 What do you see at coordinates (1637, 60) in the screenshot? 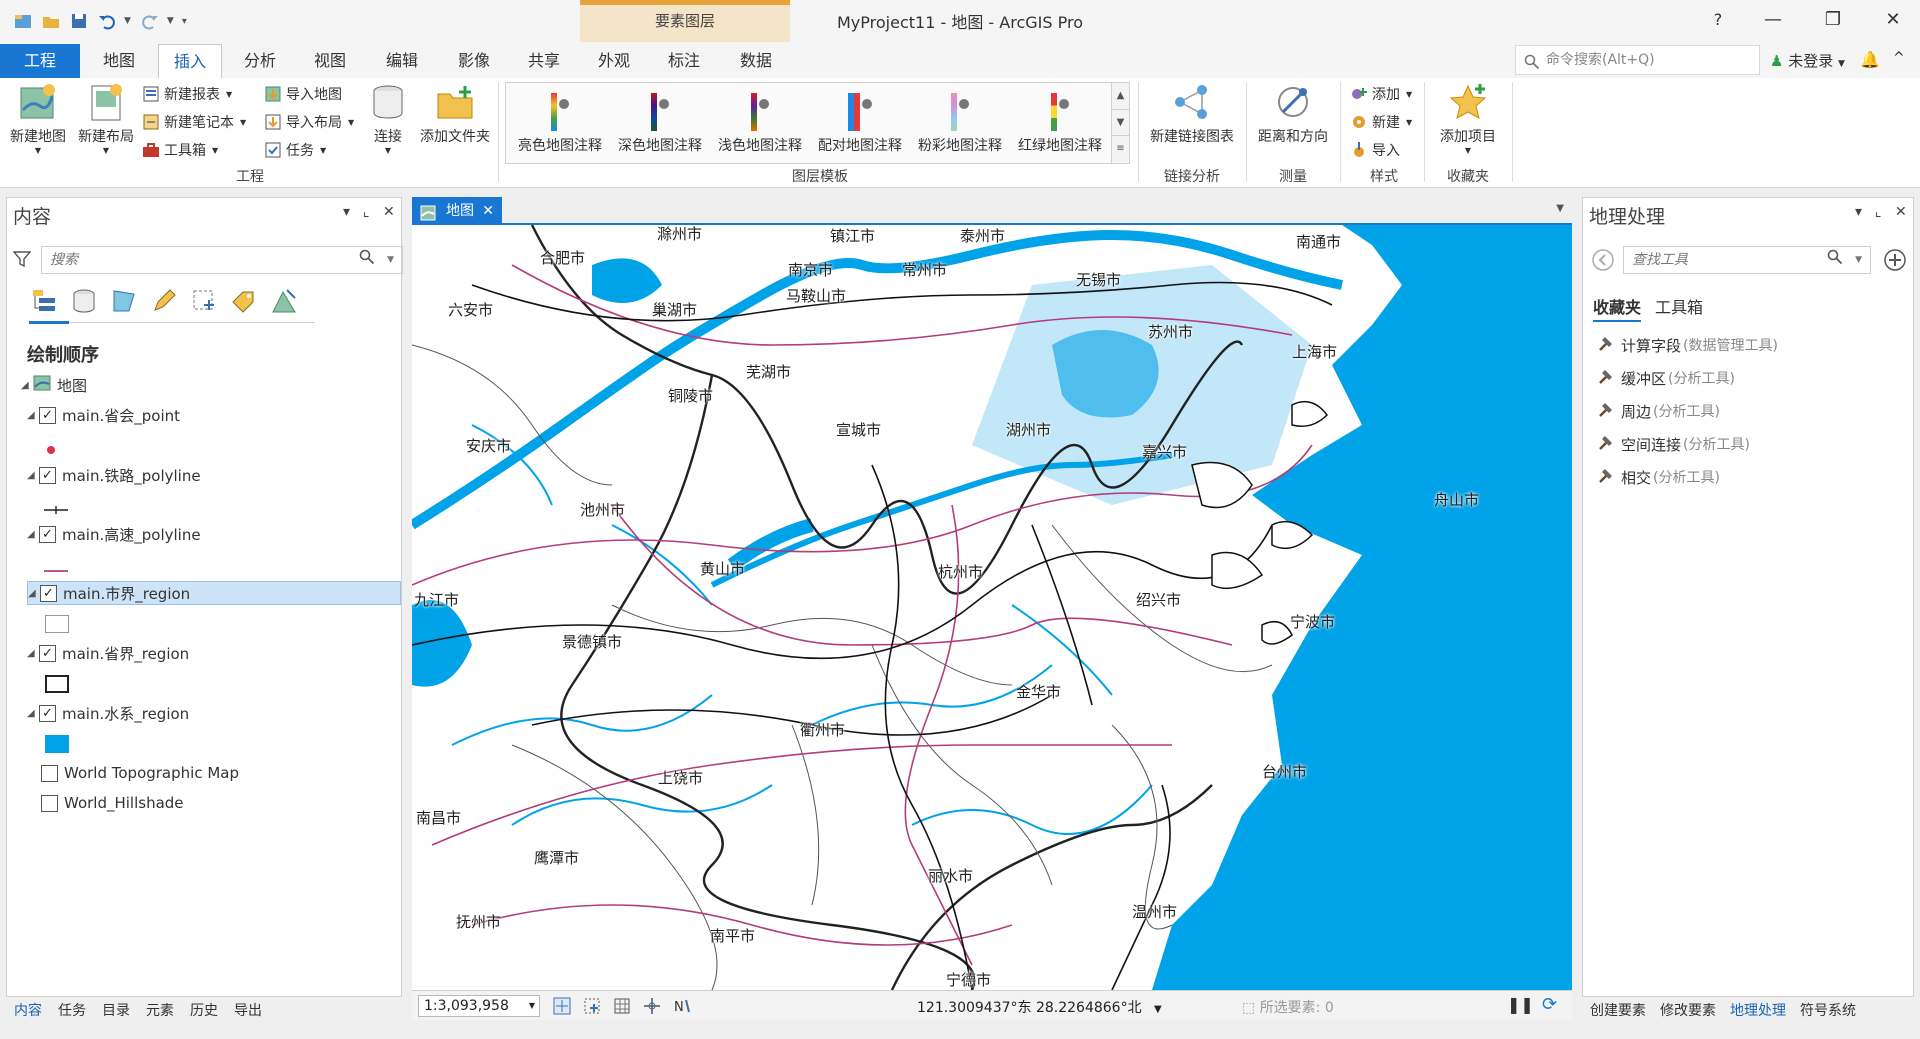
I see `command-search-input: 命令搜索(Alt+Q)` at bounding box center [1637, 60].